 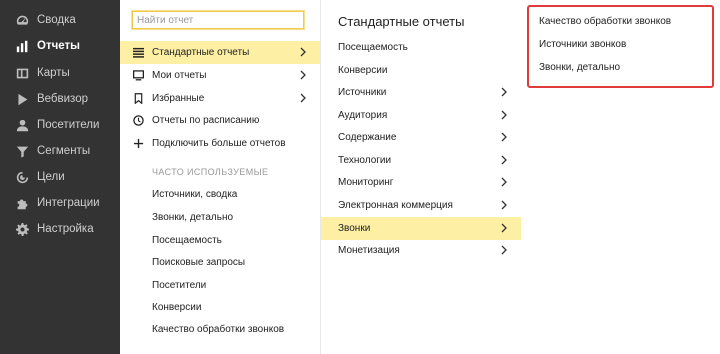 I want to click on monitor-icon, so click(x=138, y=76).